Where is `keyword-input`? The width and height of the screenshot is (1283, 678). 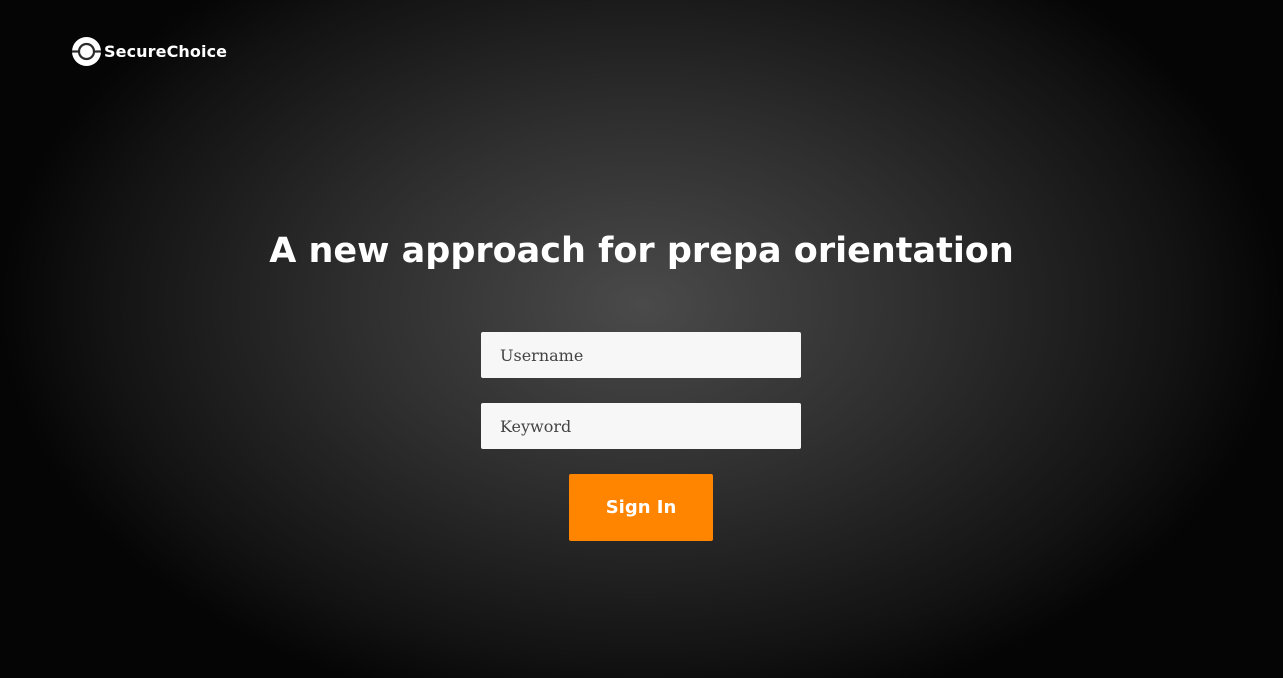 keyword-input is located at coordinates (641, 426).